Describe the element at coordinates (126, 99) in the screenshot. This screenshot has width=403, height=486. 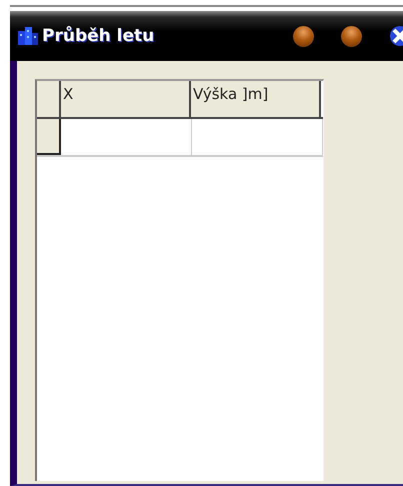
I see `column-header: X` at that location.